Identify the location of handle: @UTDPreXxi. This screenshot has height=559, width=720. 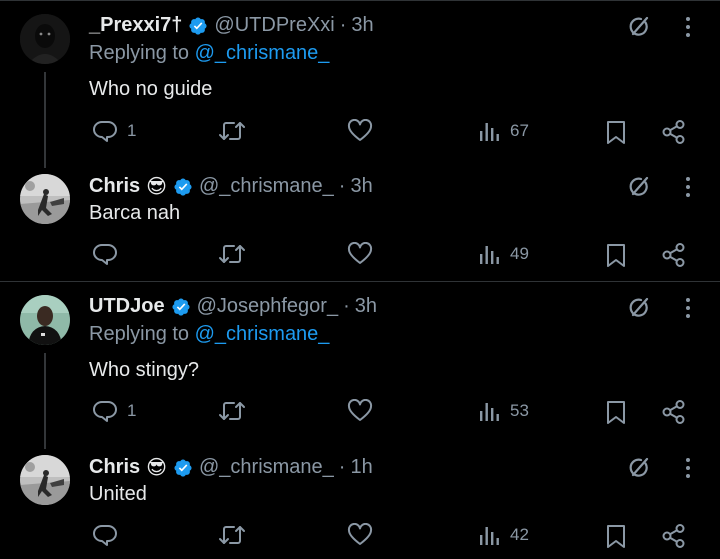
(274, 25).